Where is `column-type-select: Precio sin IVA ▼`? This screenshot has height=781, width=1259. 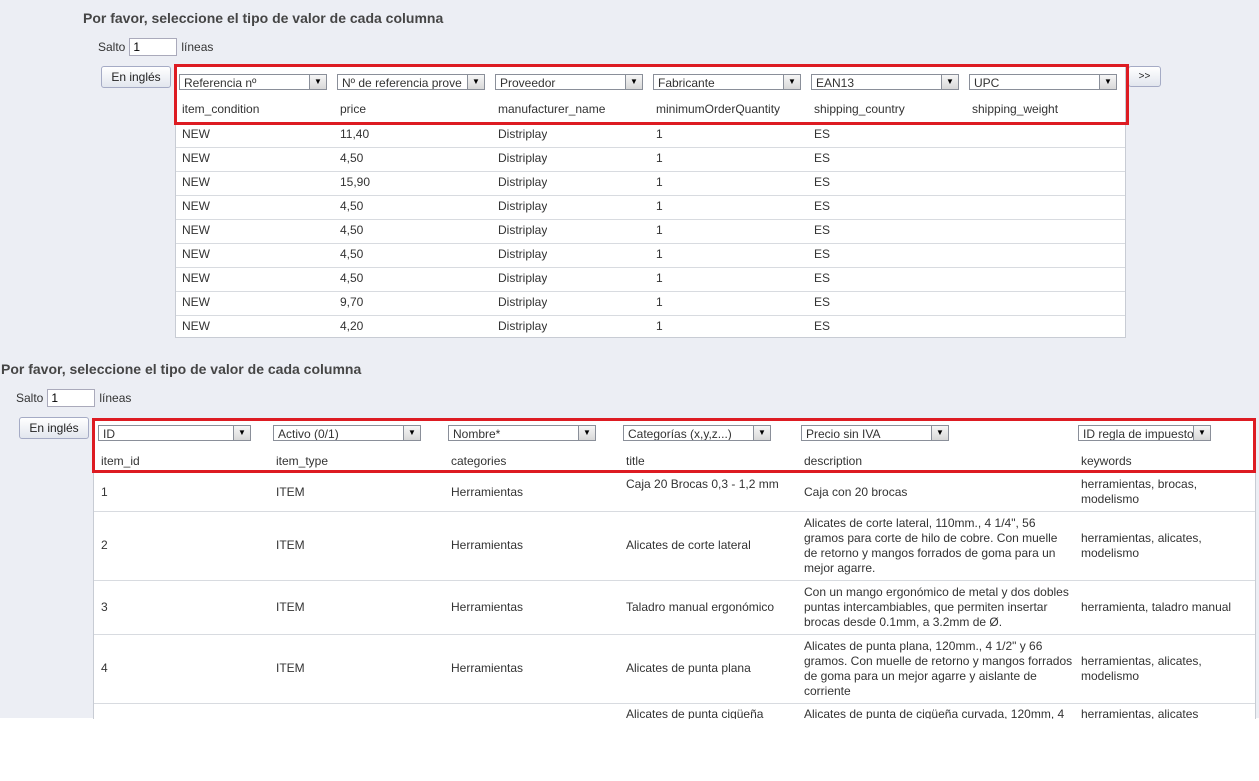
column-type-select: Precio sin IVA ▼ is located at coordinates (875, 433).